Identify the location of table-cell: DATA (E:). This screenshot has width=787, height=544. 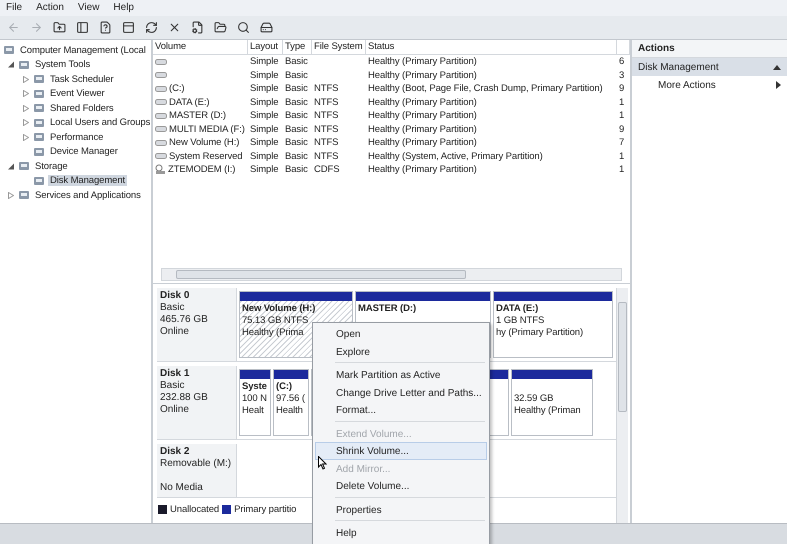
(189, 102).